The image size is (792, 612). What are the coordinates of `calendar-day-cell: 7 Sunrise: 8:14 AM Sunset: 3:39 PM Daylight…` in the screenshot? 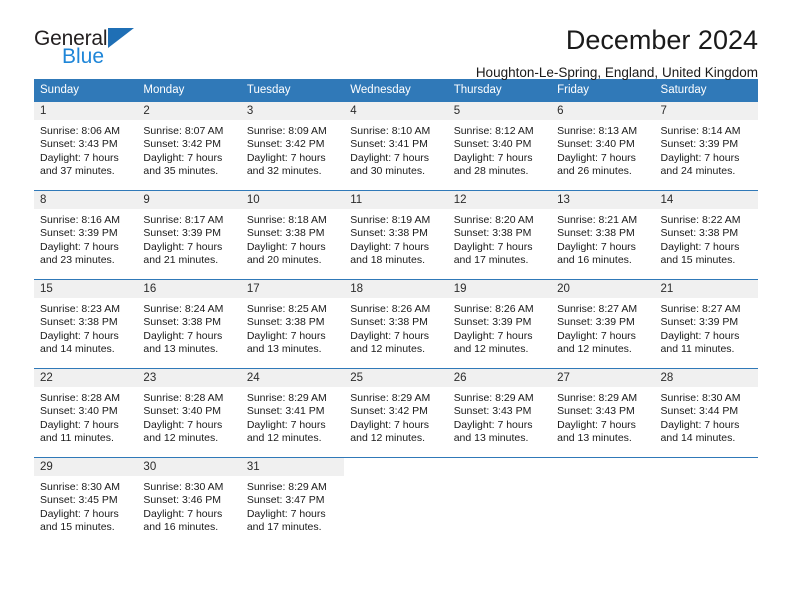 It's located at (706, 146).